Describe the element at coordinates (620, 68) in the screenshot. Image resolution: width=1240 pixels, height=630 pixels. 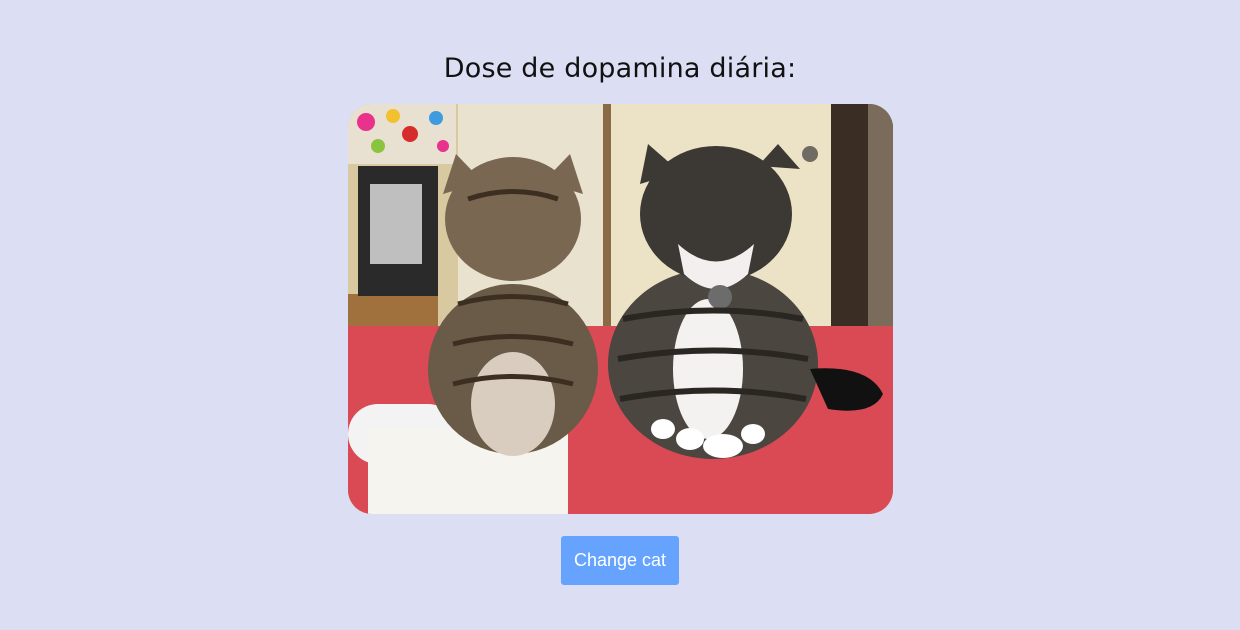
I see `page-title: Dose de dopamina diária:` at that location.